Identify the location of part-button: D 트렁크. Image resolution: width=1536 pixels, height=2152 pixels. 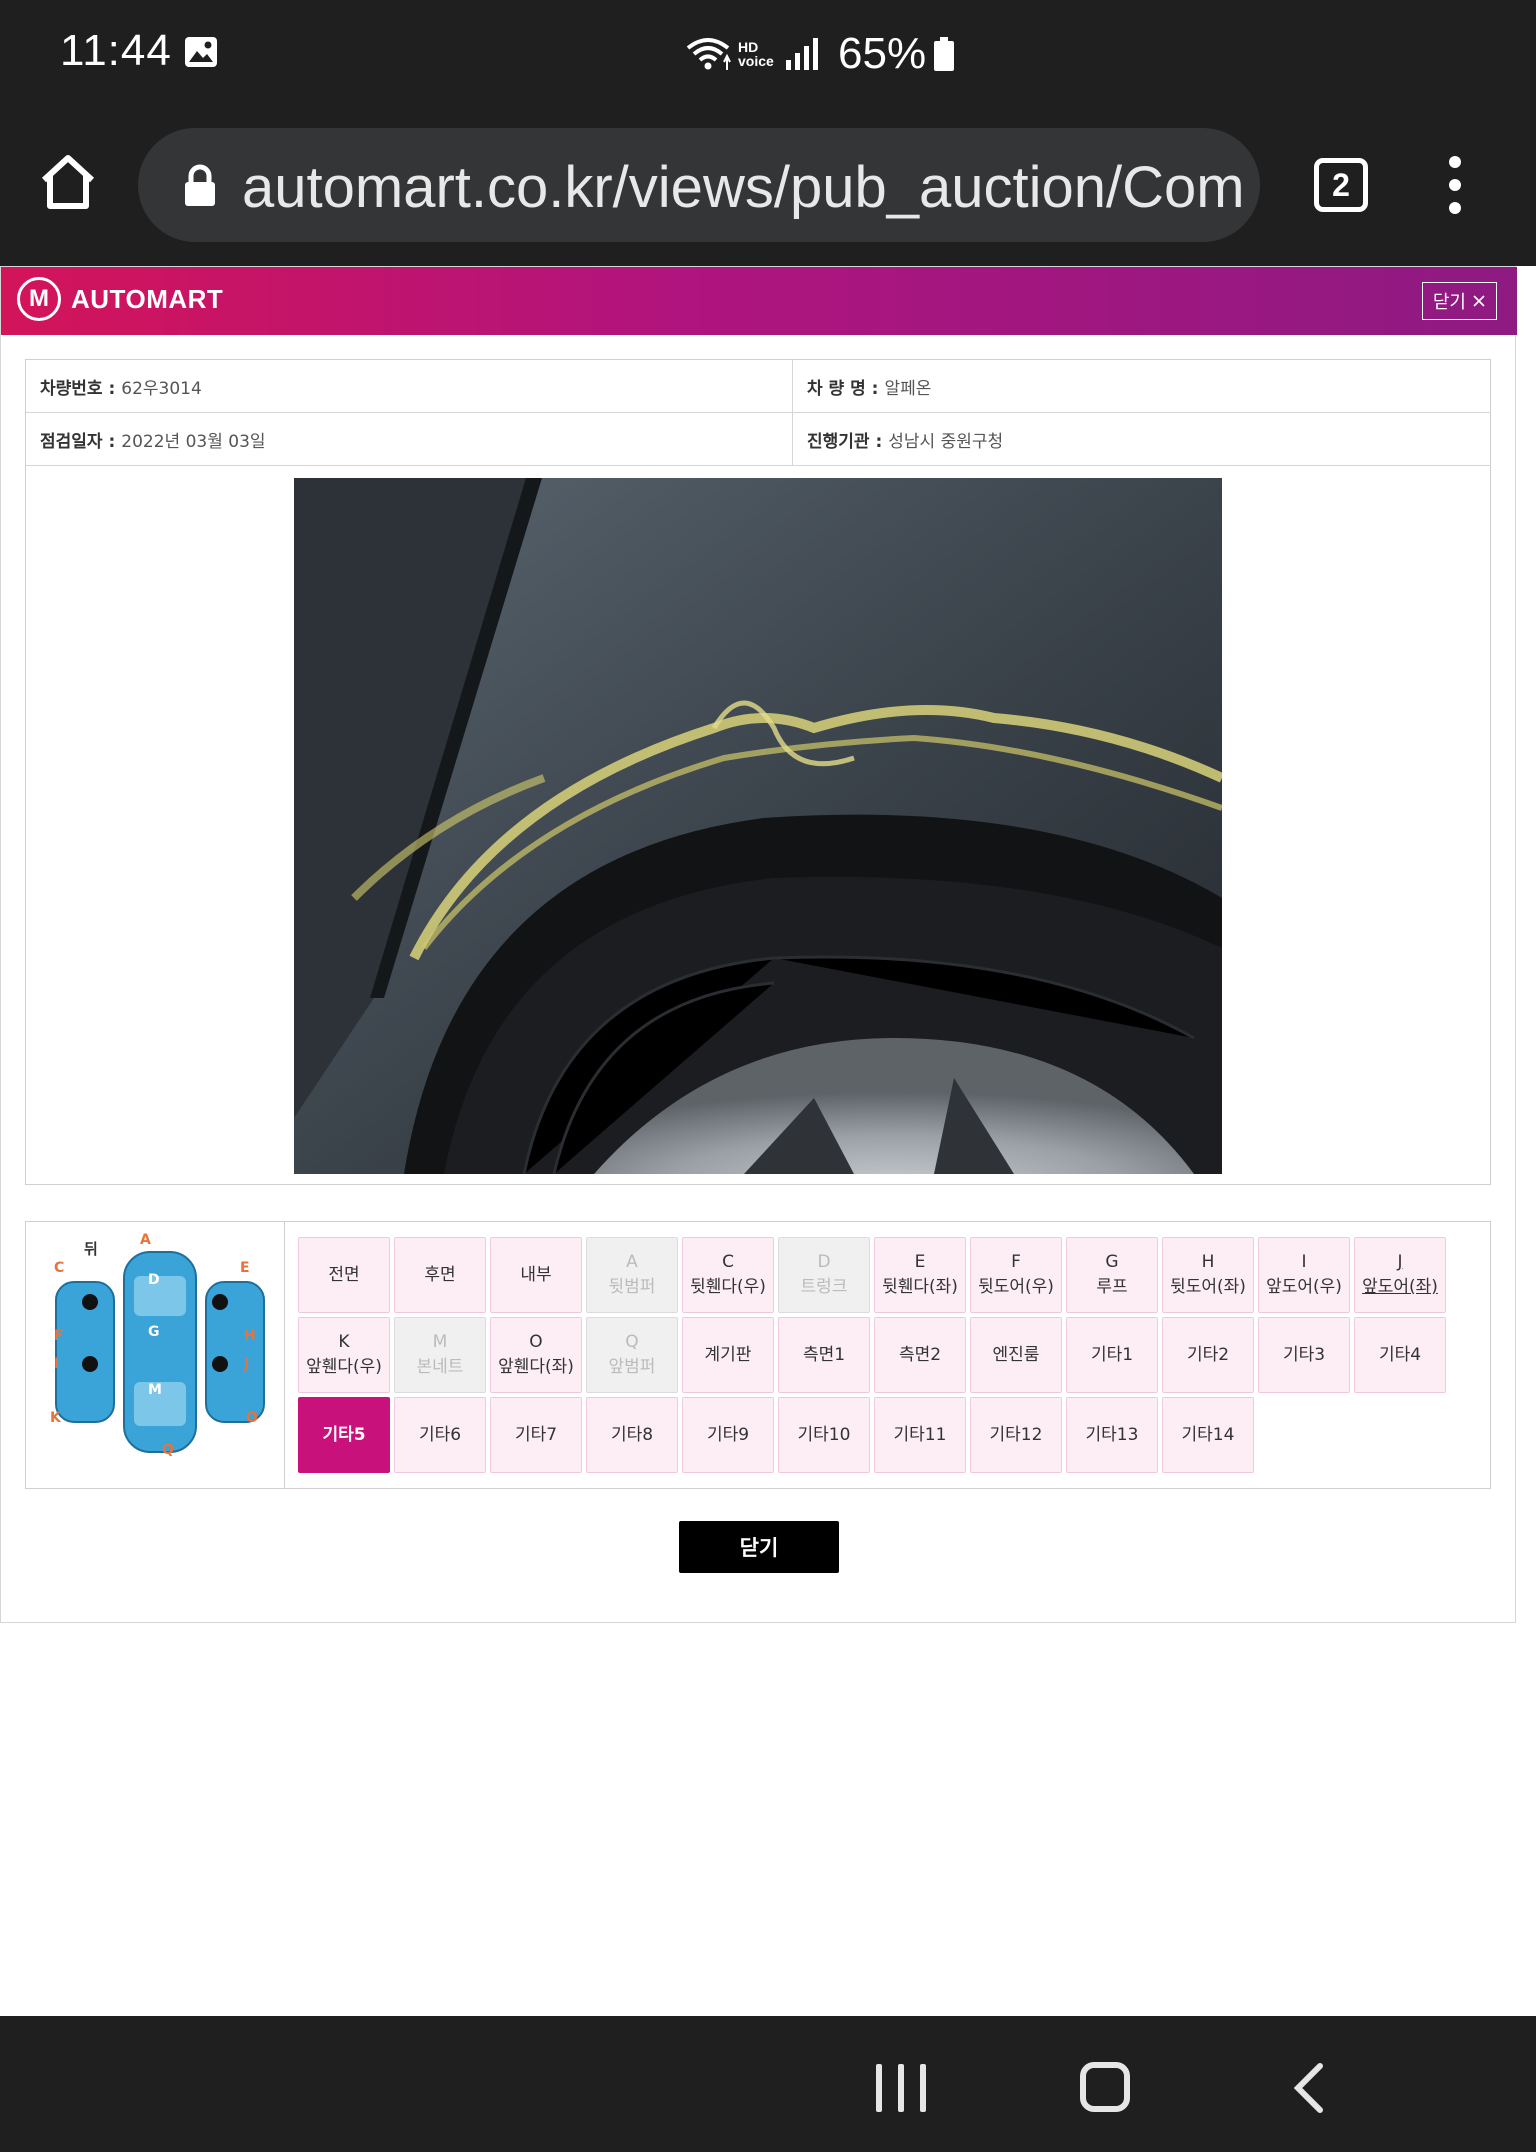
(824, 1275).